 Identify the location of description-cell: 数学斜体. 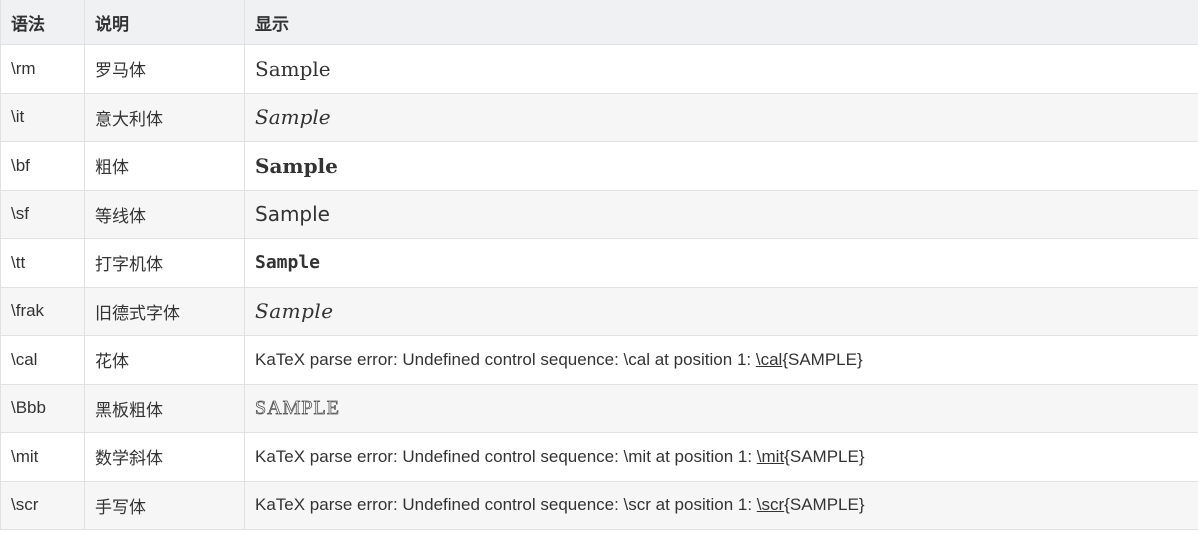
(164, 457).